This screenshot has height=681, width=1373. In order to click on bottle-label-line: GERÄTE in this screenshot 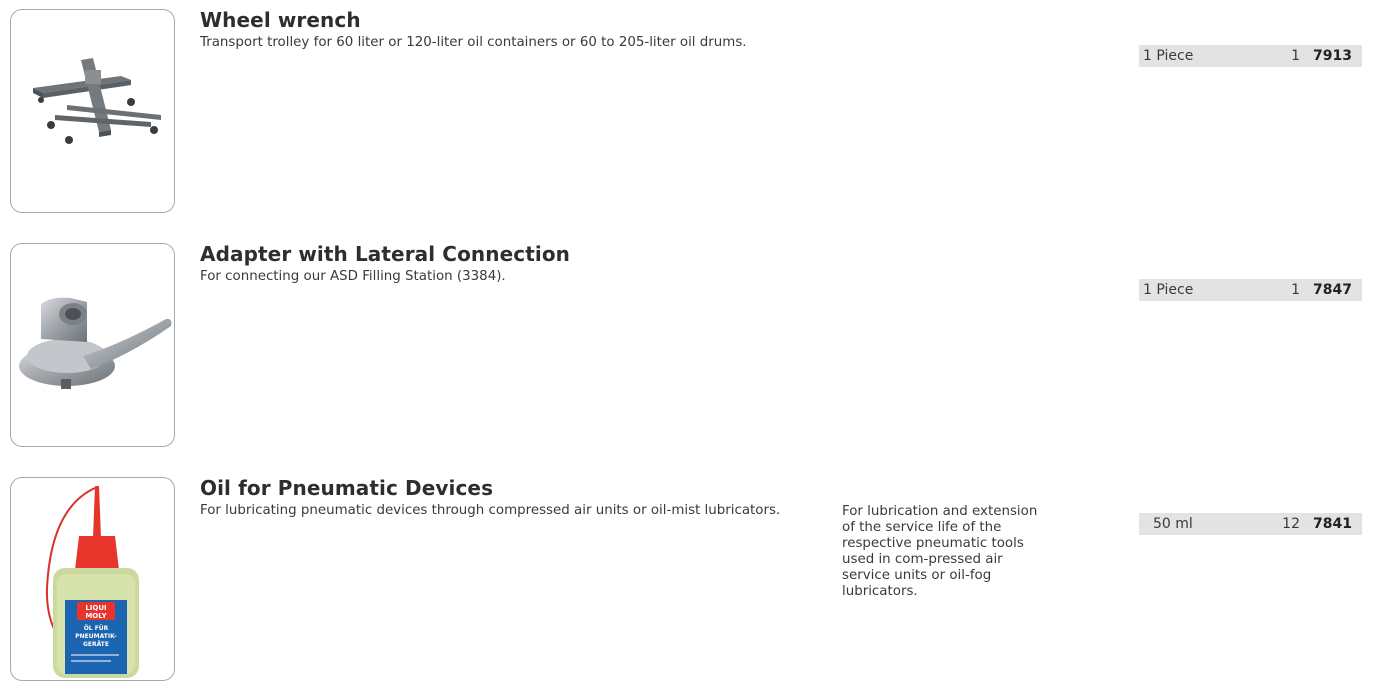, I will do `click(96, 644)`.